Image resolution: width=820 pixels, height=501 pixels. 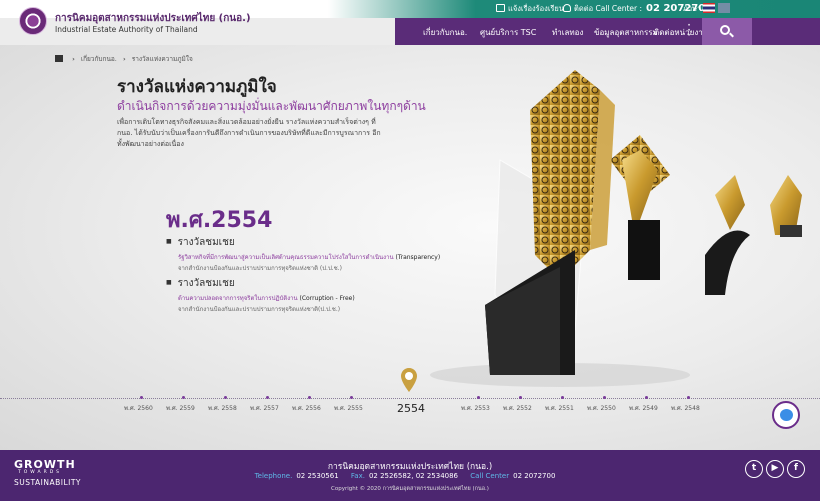 I want to click on timeline-year: พ.ศ. 2559, so click(x=180, y=408).